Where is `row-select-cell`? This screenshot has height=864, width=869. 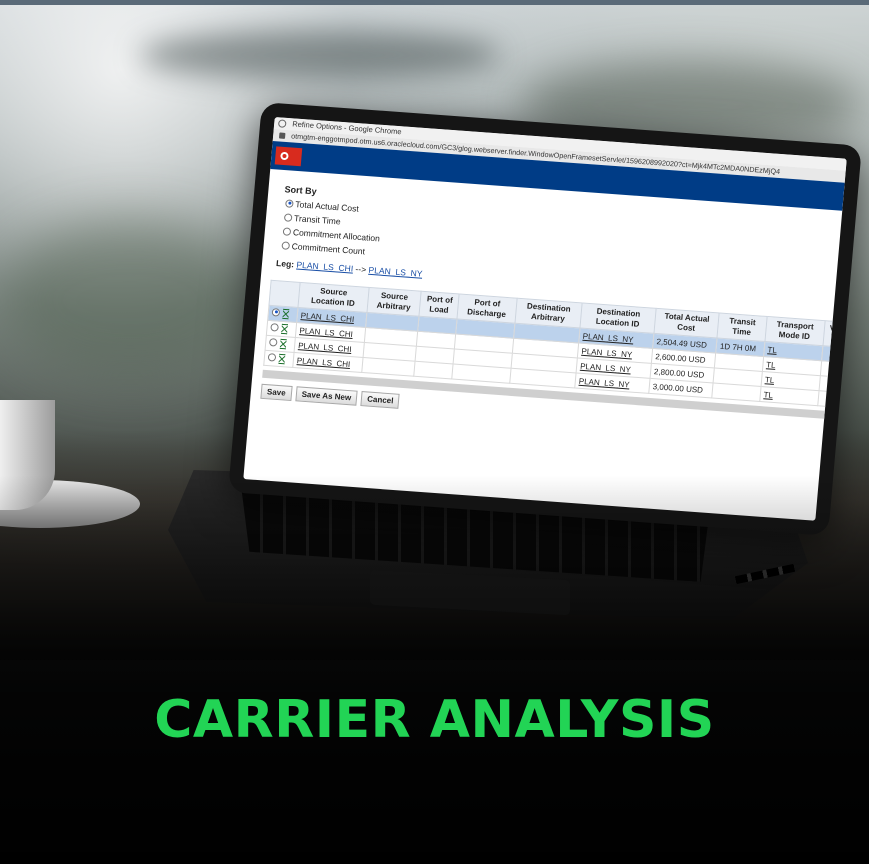 row-select-cell is located at coordinates (279, 359).